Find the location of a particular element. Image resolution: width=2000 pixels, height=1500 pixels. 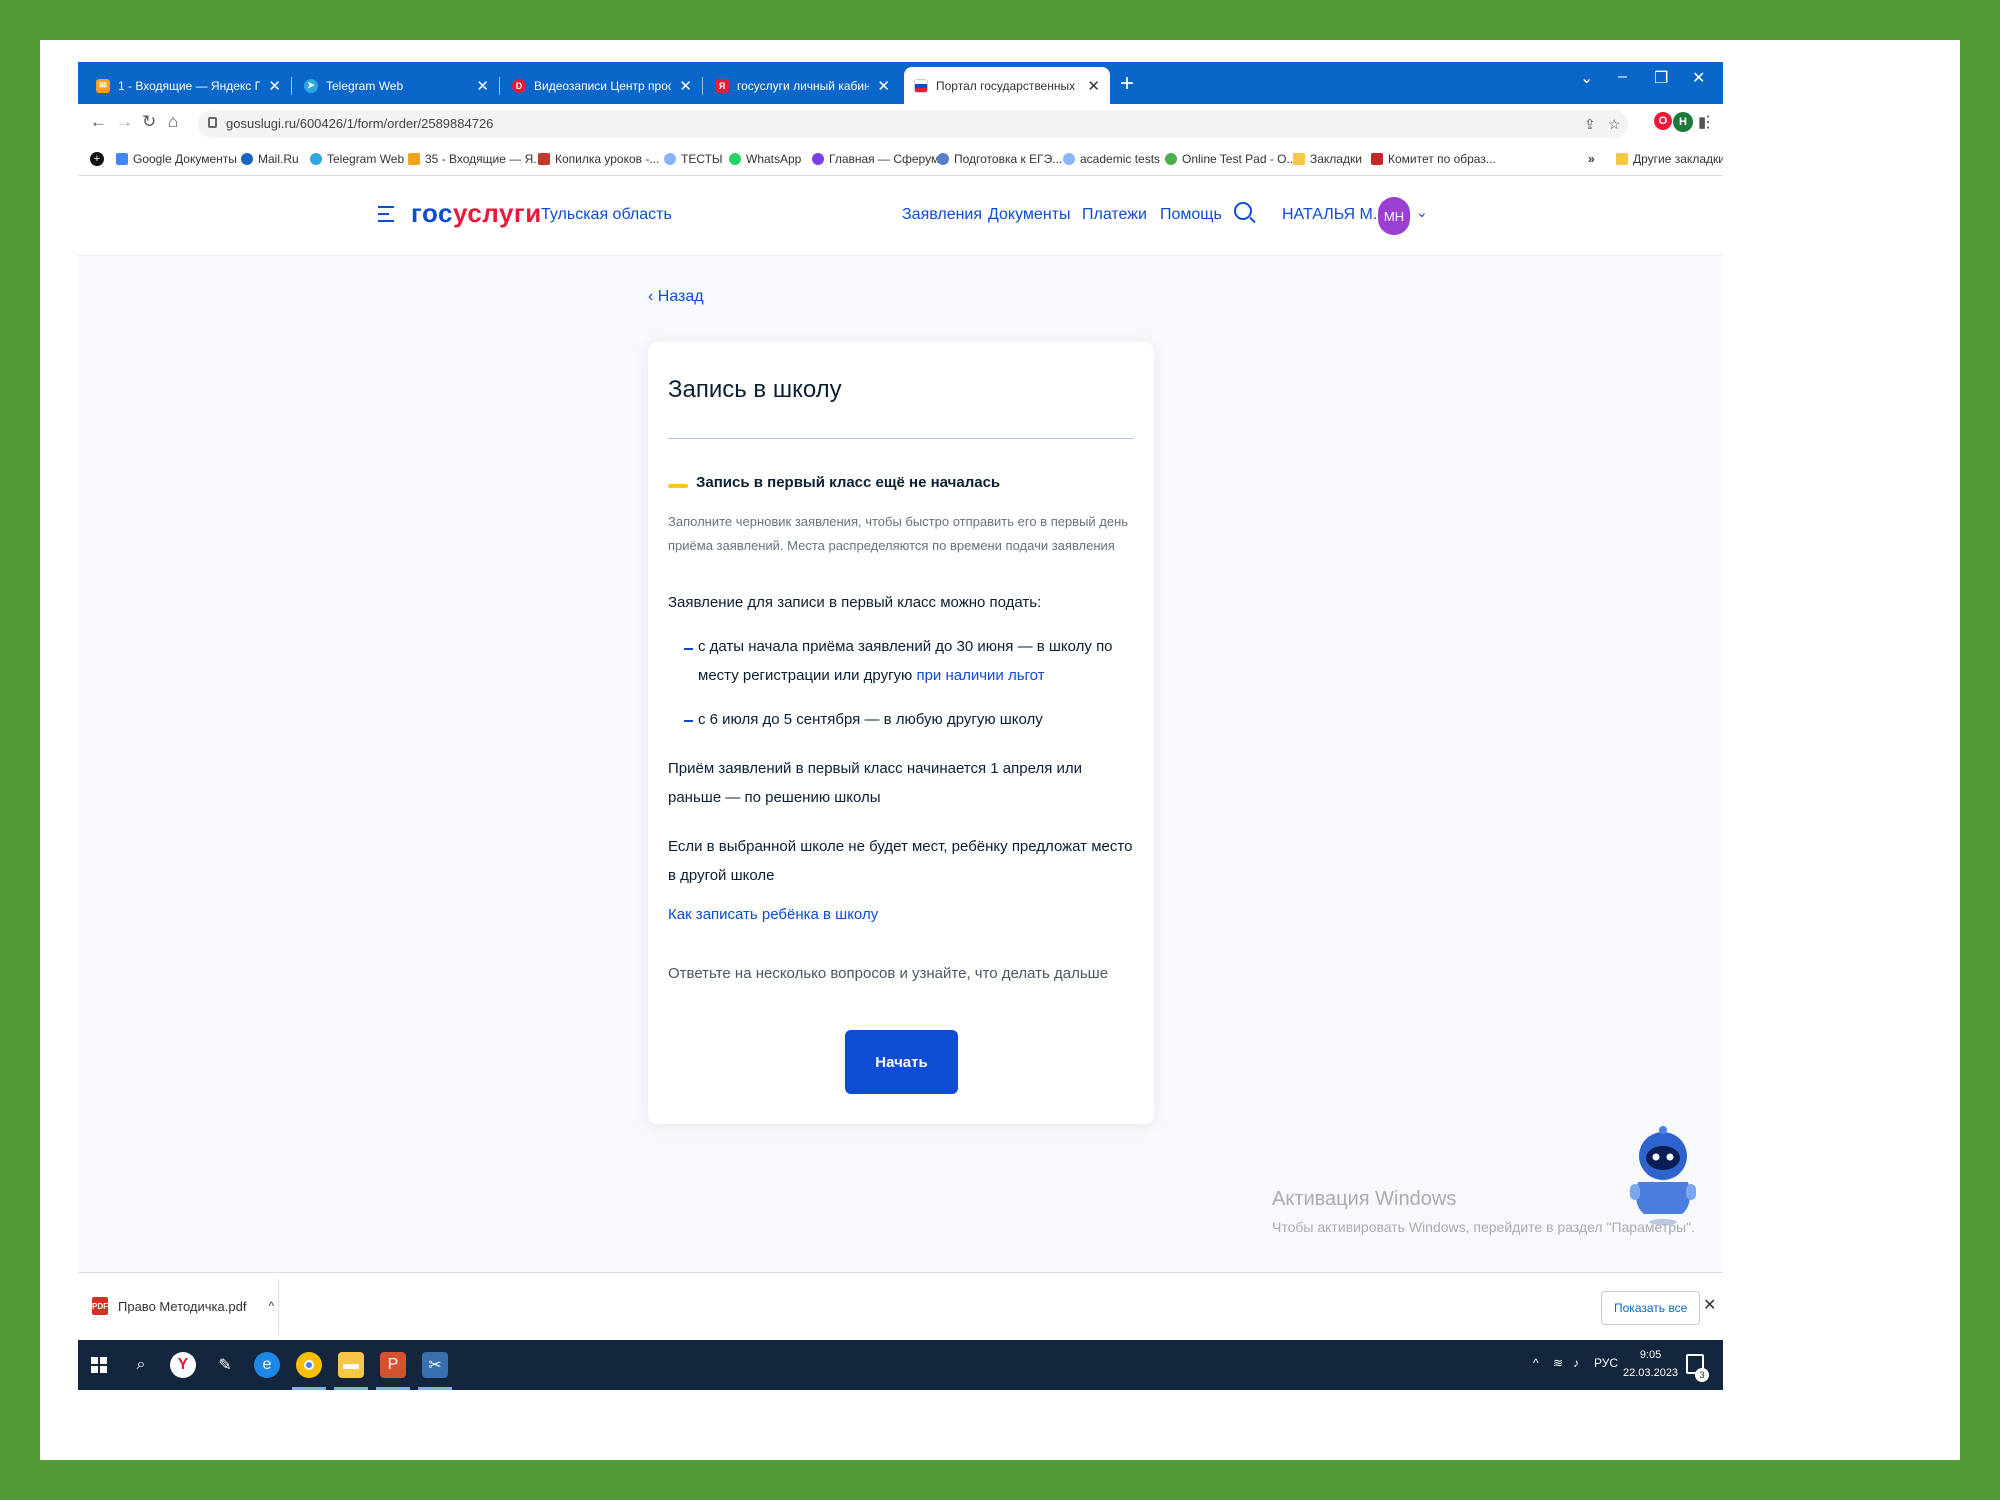

bookmark-item: Mail.Ru is located at coordinates (270, 159).